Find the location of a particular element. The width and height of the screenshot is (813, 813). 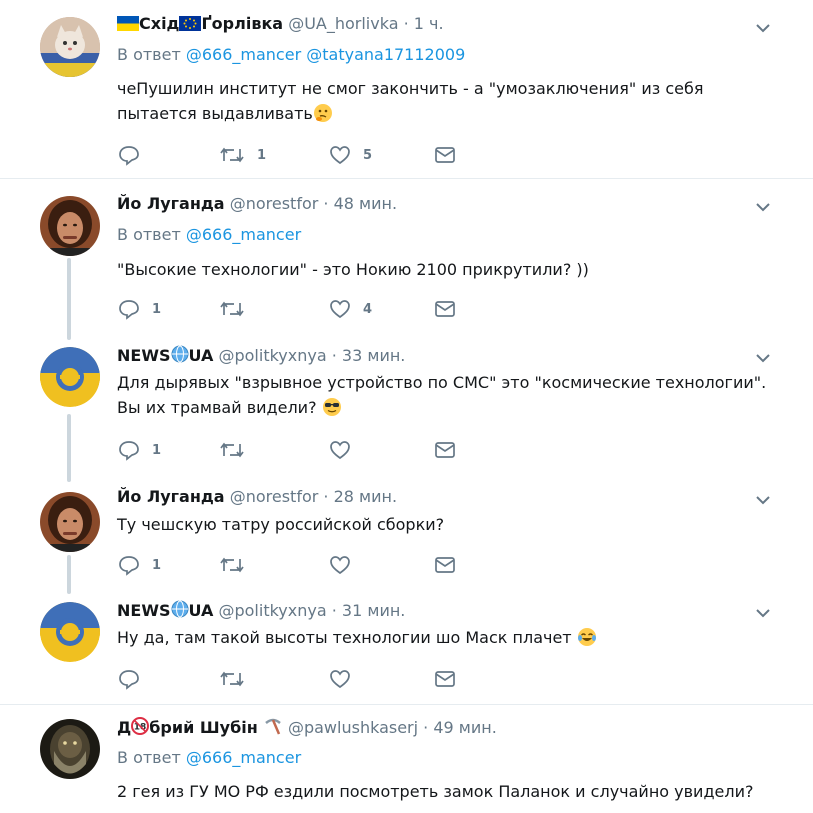

retweet-count: 1 is located at coordinates (262, 155).